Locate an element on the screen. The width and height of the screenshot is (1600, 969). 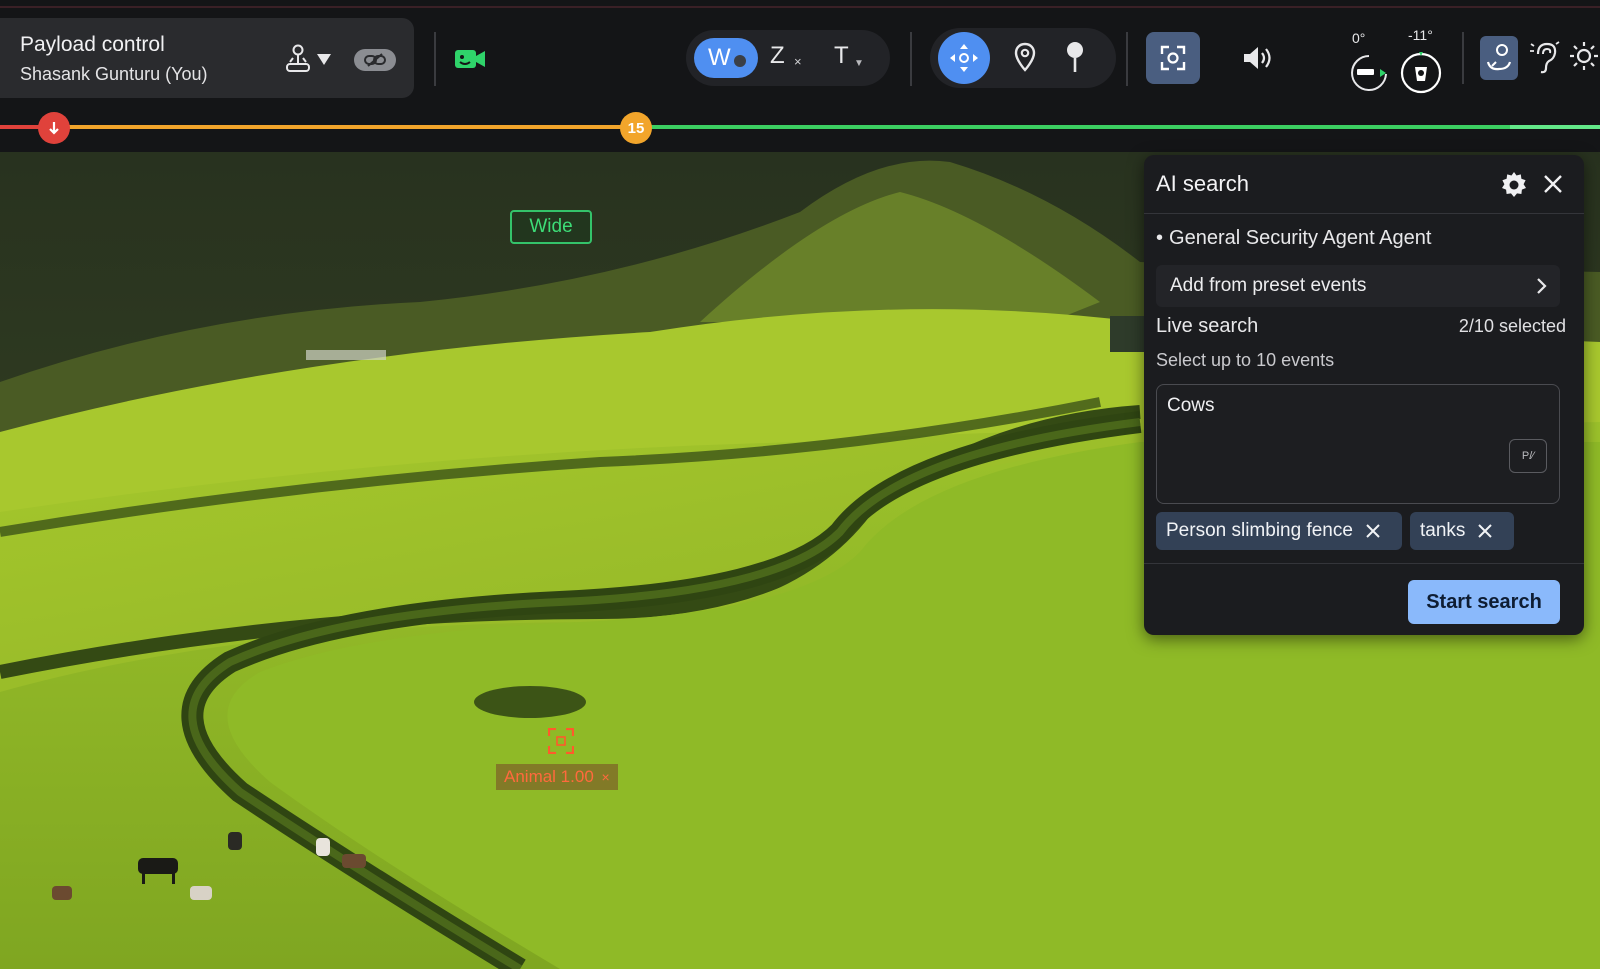
ai-search-title: AI search is located at coordinates (1202, 183).